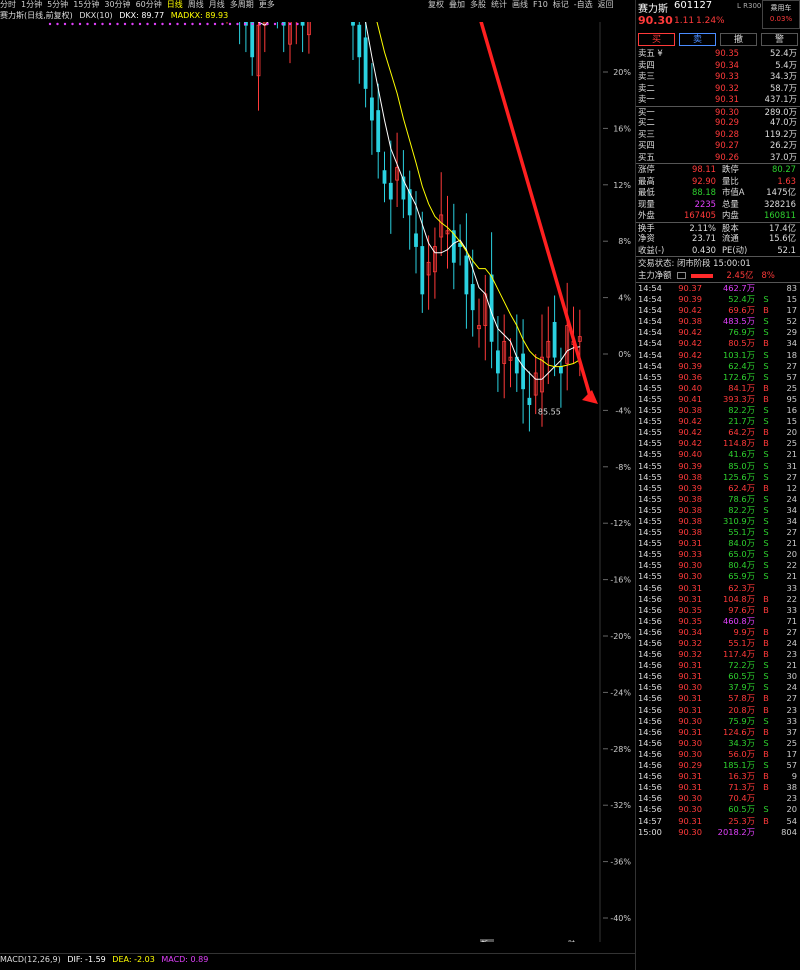 This screenshot has height=970, width=800. Describe the element at coordinates (436, 5) in the screenshot. I see `tool-0: 复权` at that location.